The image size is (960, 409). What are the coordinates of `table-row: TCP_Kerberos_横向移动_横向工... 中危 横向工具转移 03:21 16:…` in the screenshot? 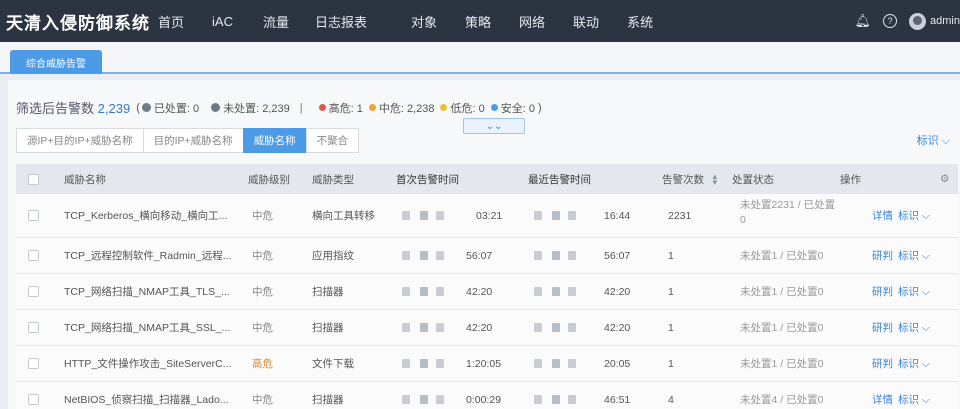 It's located at (487, 216).